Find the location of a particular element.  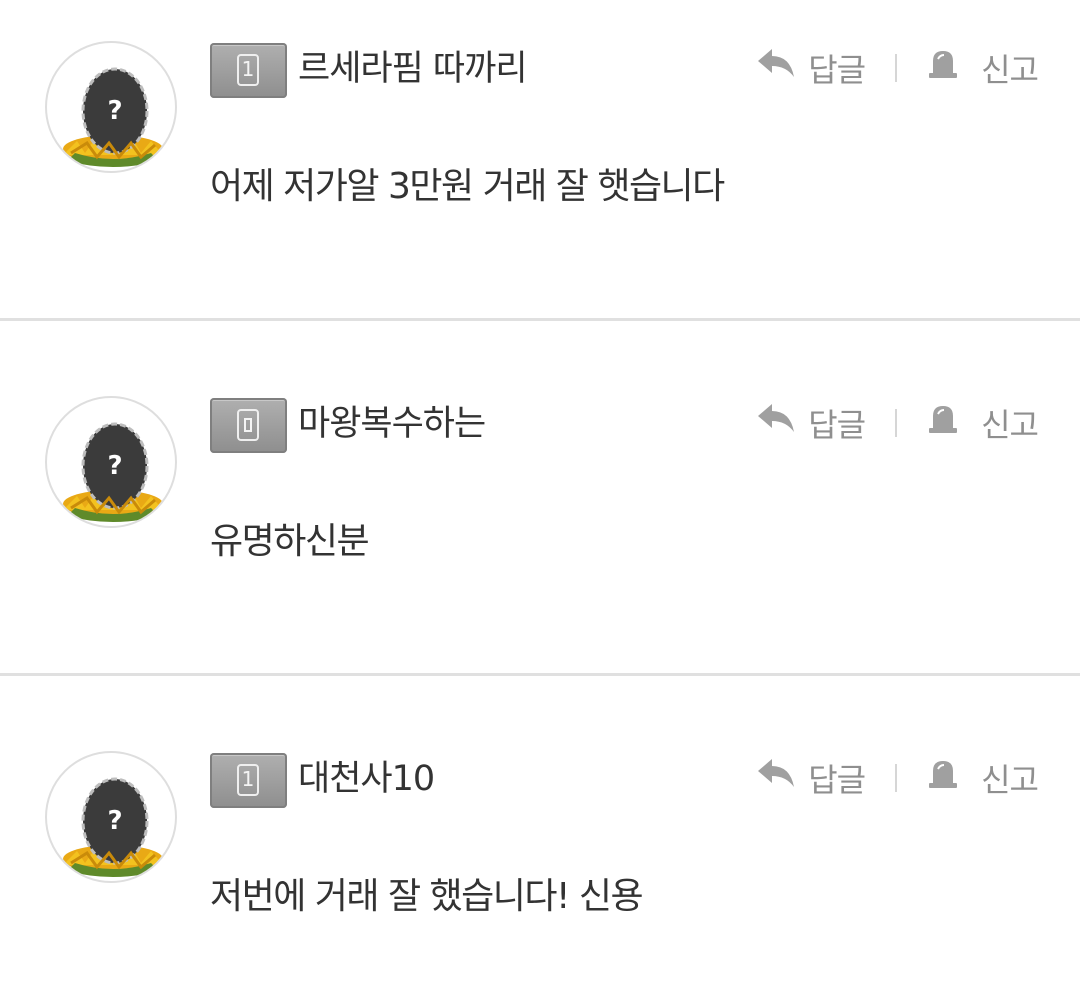

level-number is located at coordinates (248, 425).